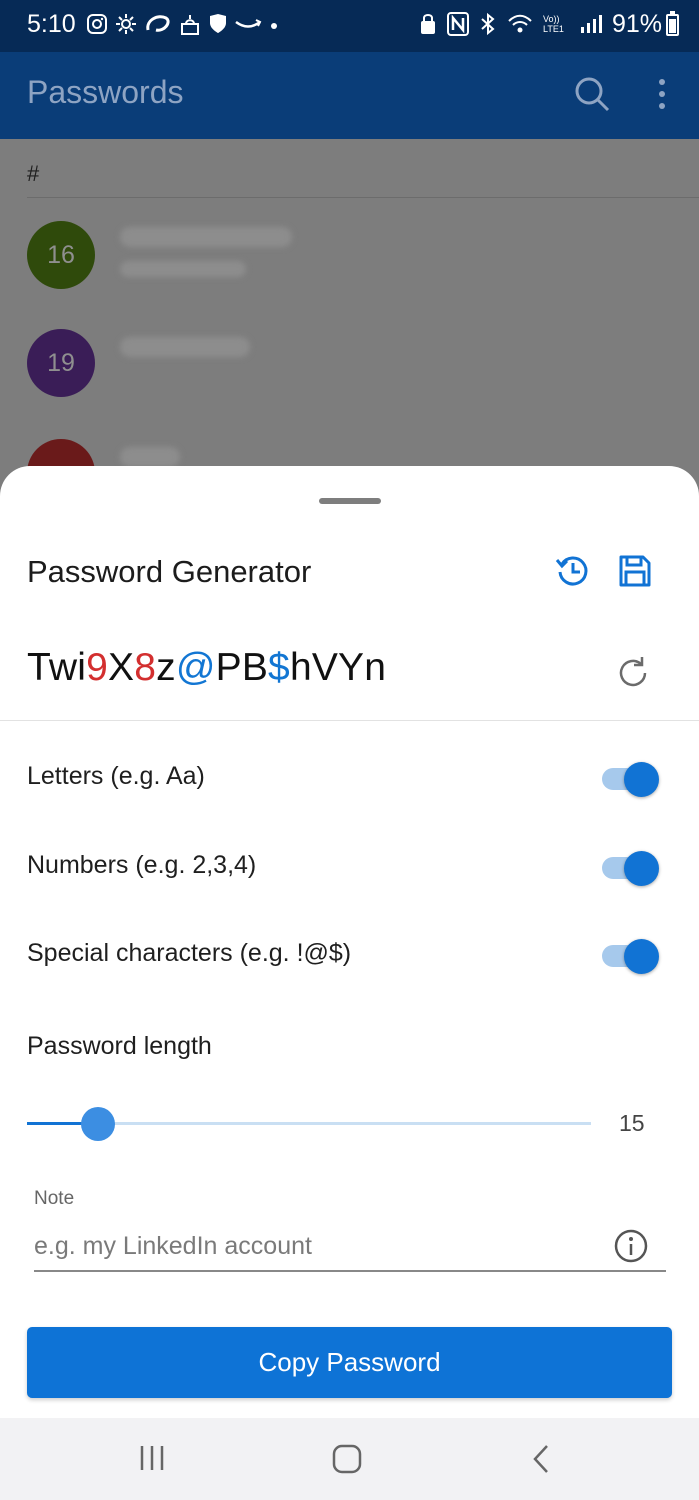 The height and width of the screenshot is (1500, 699). I want to click on nfc-icon, so click(458, 24).